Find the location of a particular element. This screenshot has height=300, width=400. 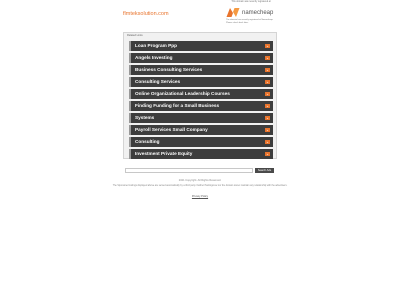

related-link-label: Business Consulting Services is located at coordinates (169, 70).